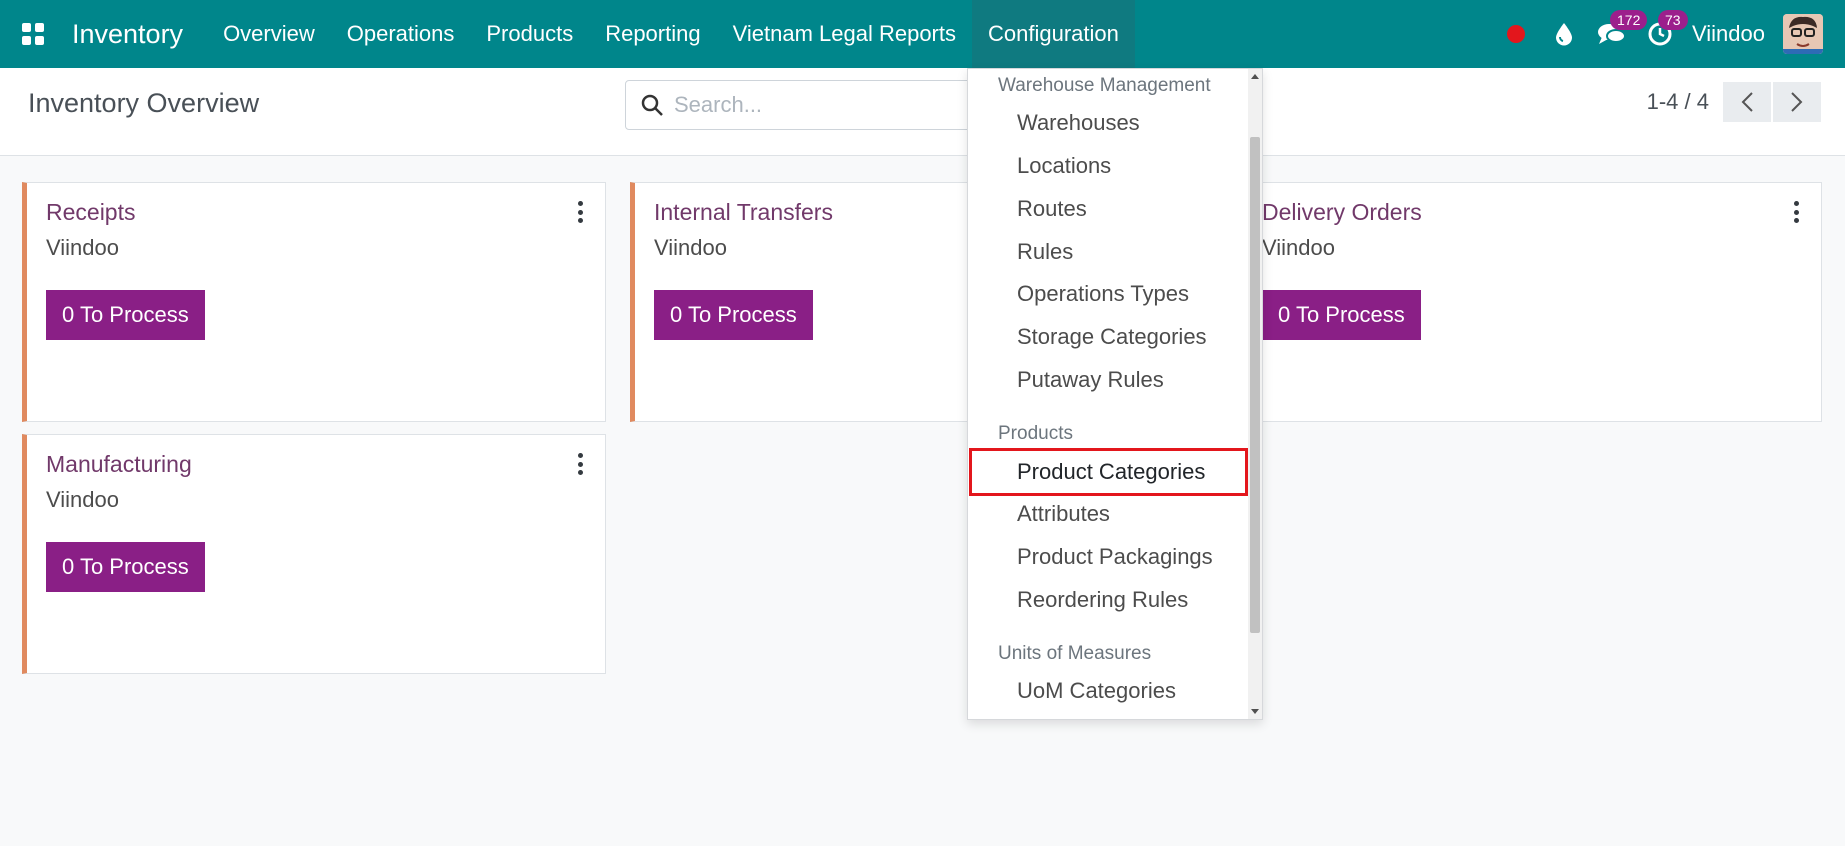 The height and width of the screenshot is (846, 1845). I want to click on chevron-left-icon, so click(1747, 102).